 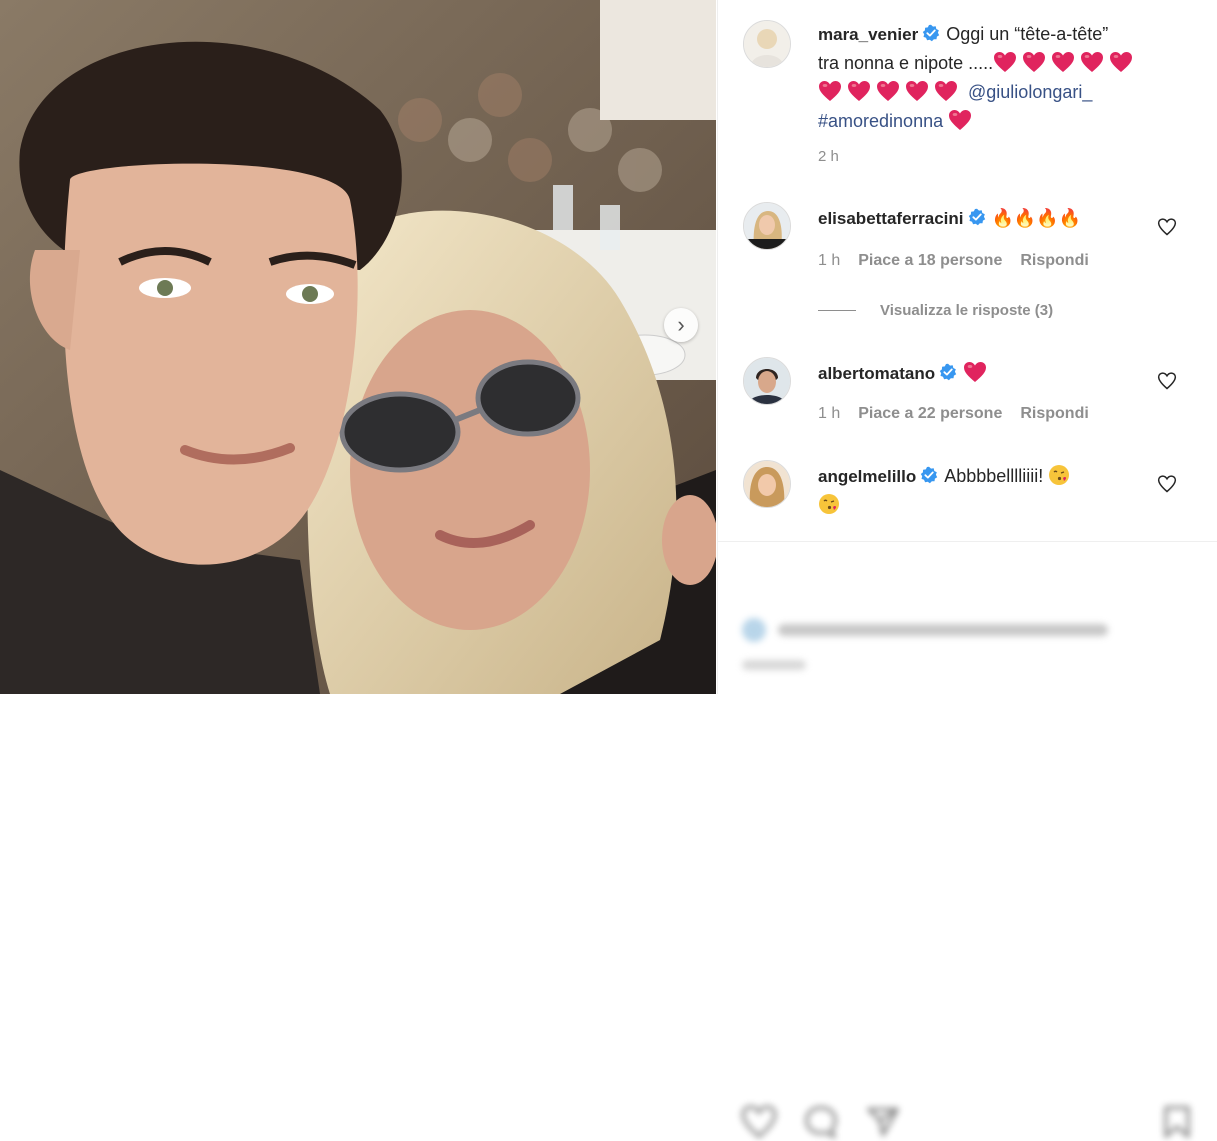 I want to click on post-date-placeholder, so click(x=774, y=665).